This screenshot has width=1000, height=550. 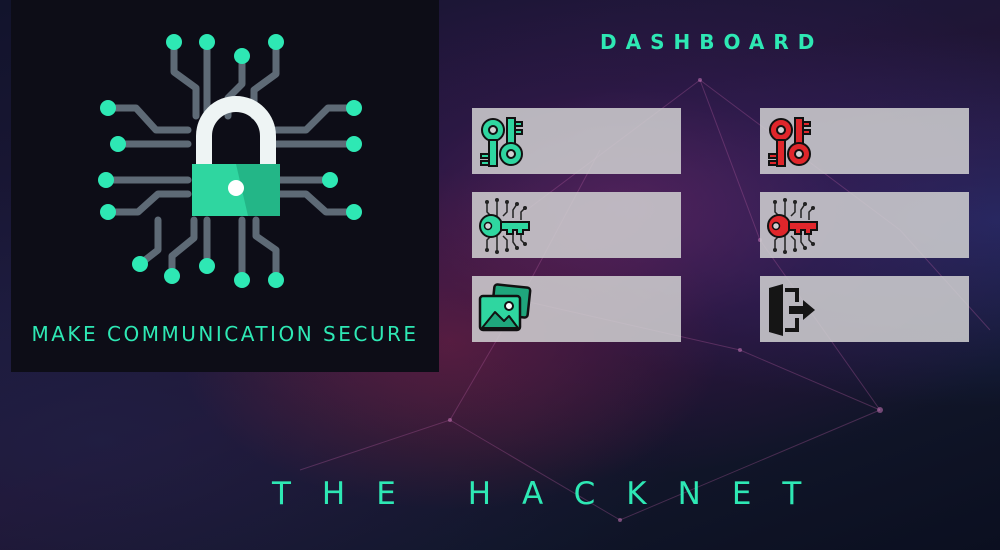 I want to click on dashboard-title: DASHBOARD, so click(x=712, y=42).